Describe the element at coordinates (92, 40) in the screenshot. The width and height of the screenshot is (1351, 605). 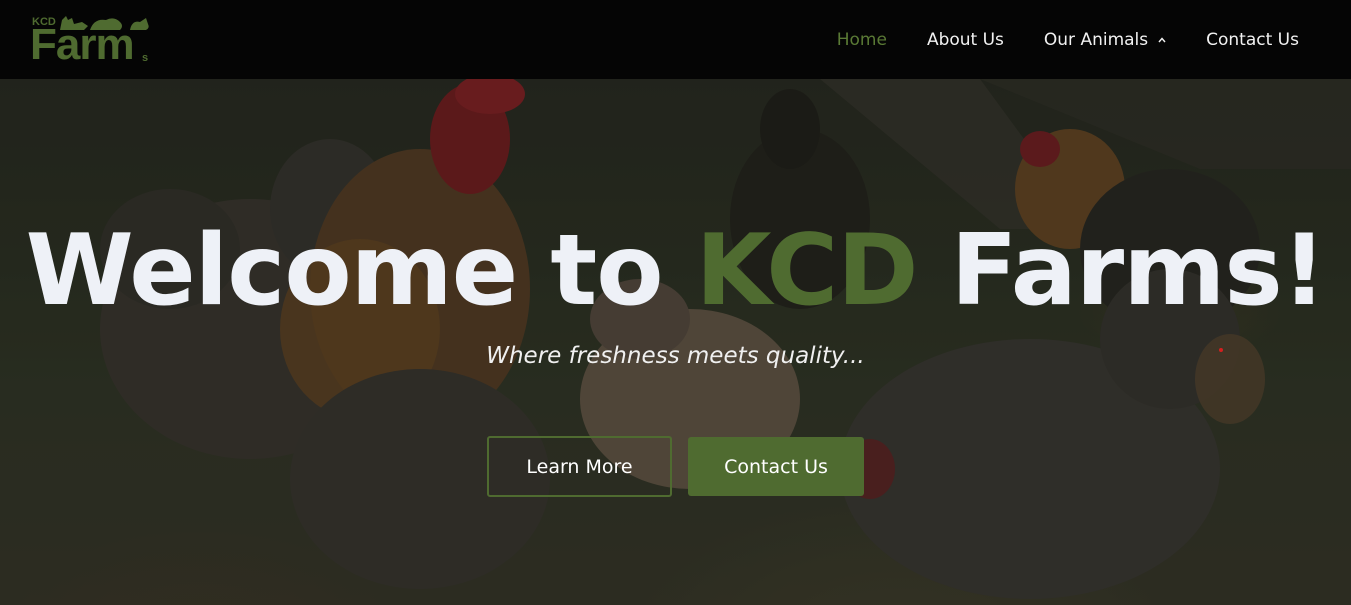
I see `site-logo: KCD Farm s` at that location.